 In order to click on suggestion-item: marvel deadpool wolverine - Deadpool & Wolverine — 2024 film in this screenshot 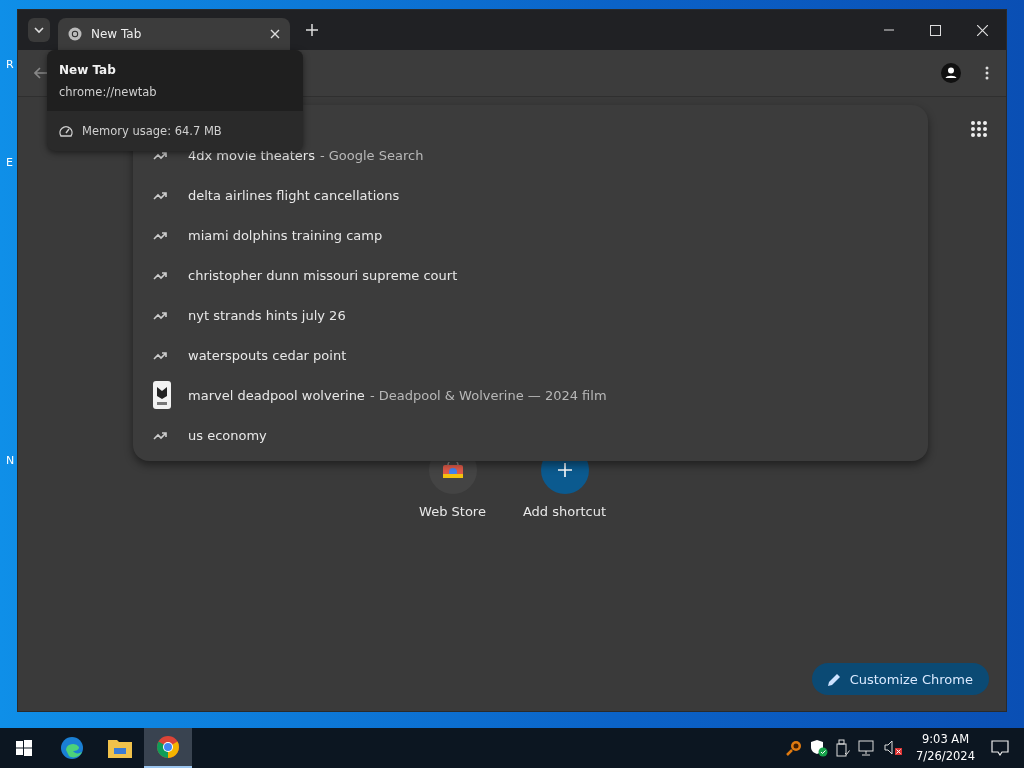, I will do `click(530, 395)`.